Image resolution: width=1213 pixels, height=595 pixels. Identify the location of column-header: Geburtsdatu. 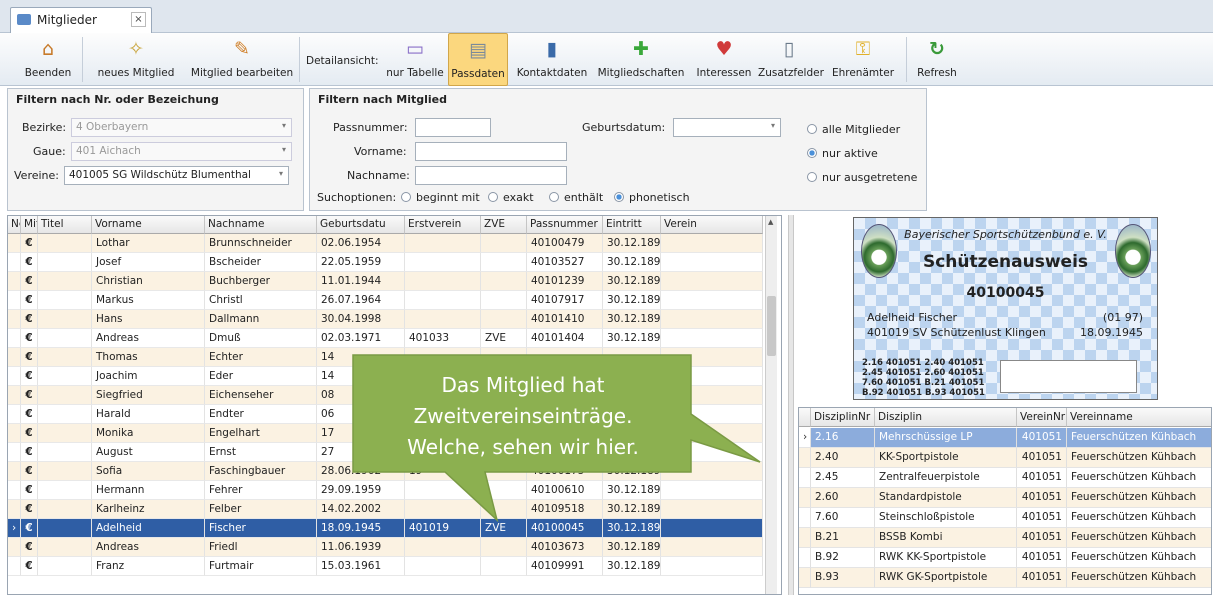
(361, 225).